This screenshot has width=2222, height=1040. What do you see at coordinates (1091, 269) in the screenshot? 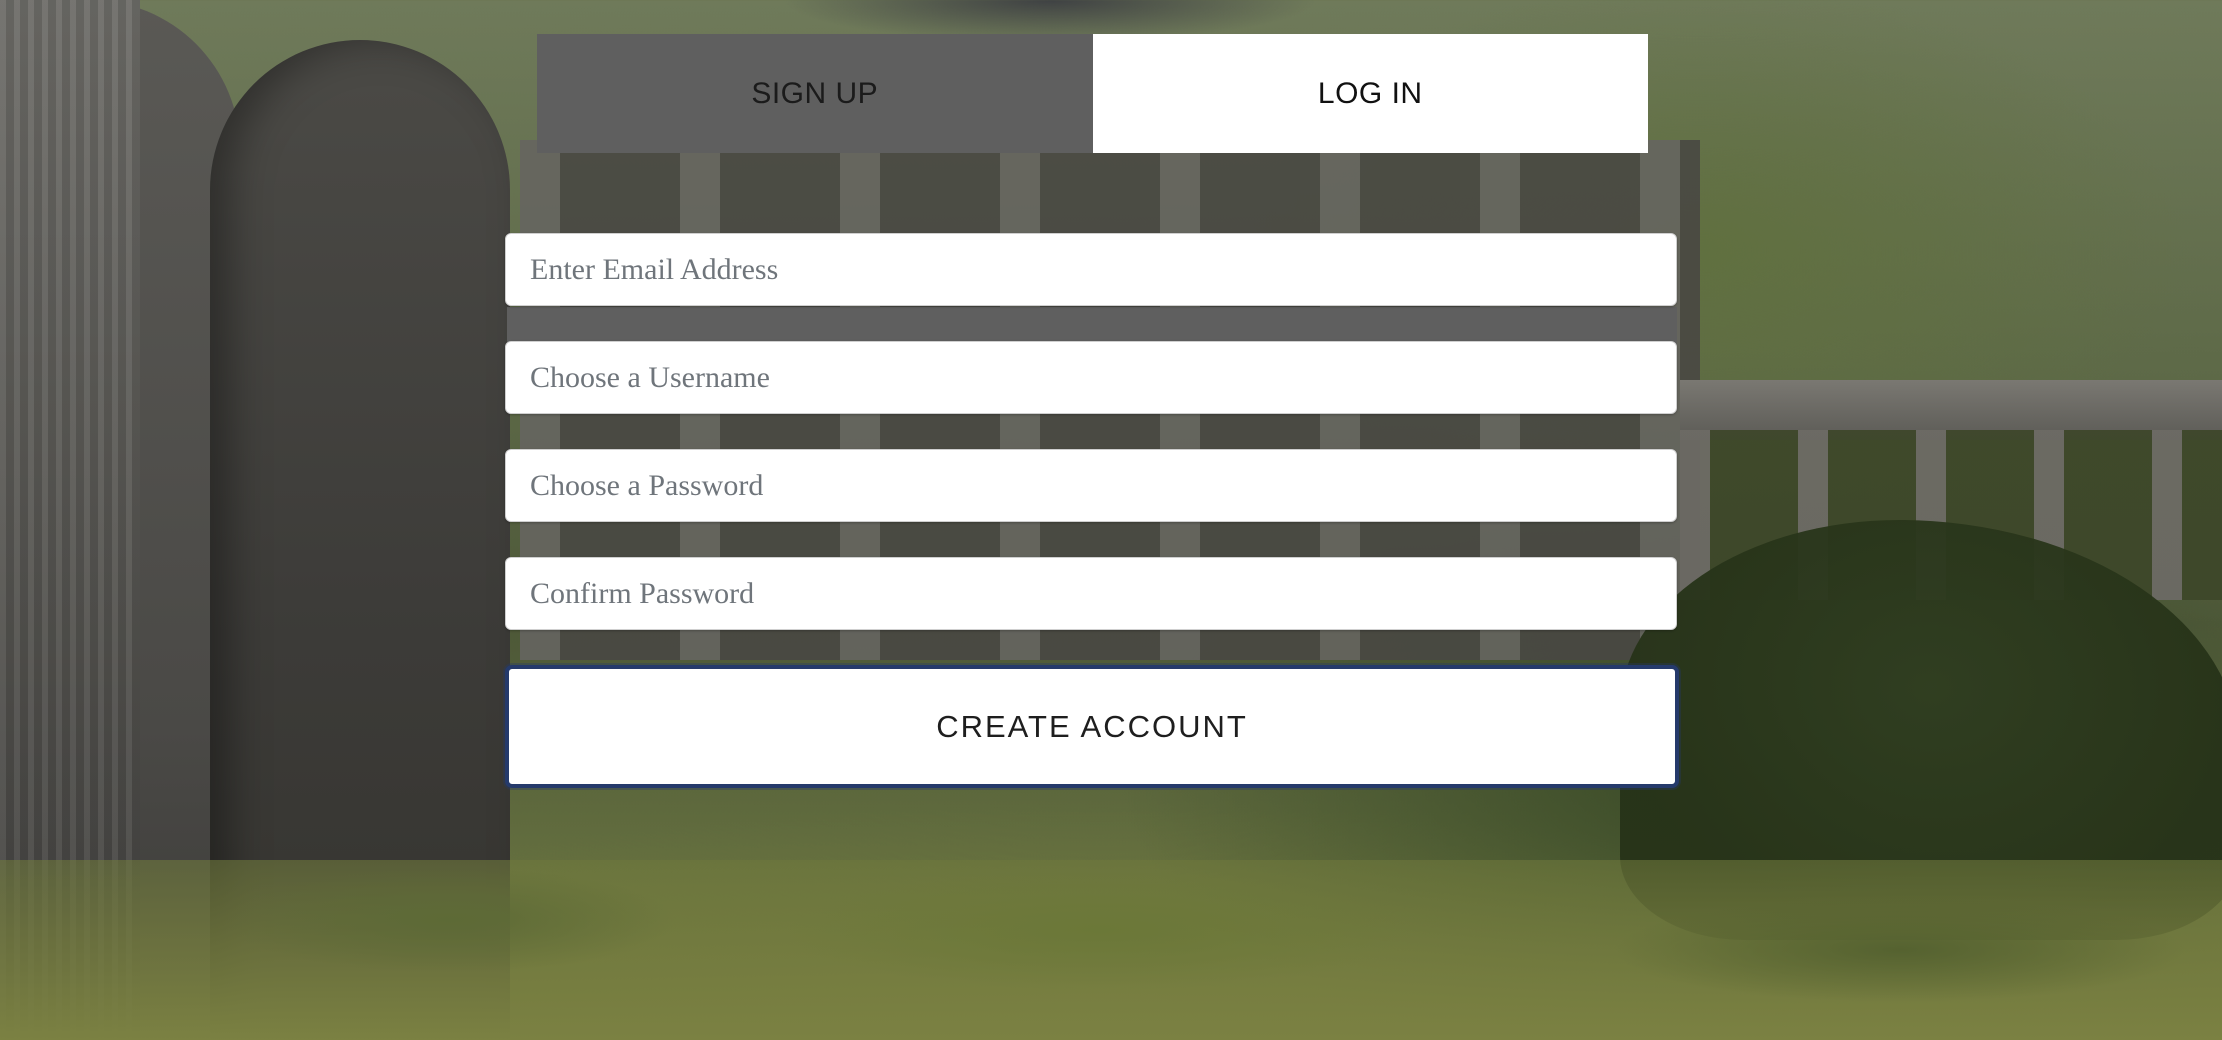
I see `email-field` at bounding box center [1091, 269].